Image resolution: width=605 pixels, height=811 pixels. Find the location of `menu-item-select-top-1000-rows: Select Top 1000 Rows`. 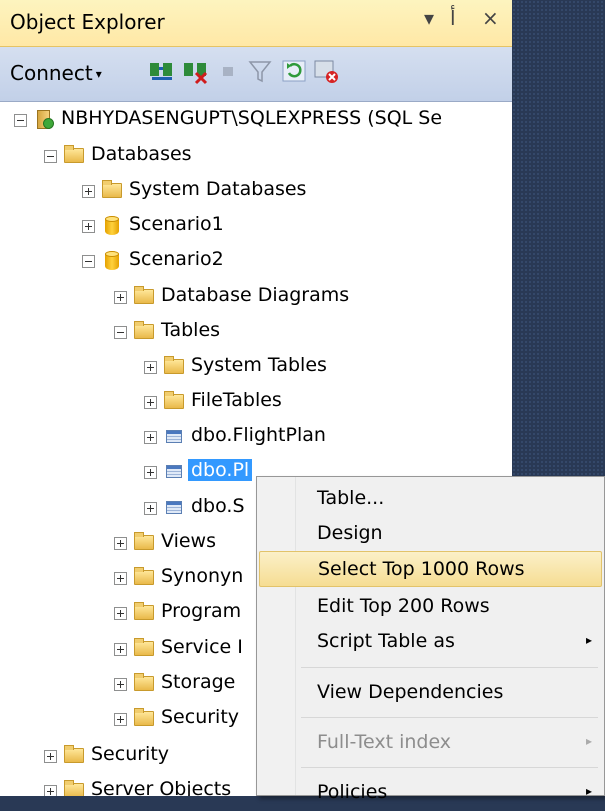

menu-item-select-top-1000-rows: Select Top 1000 Rows is located at coordinates (430, 569).